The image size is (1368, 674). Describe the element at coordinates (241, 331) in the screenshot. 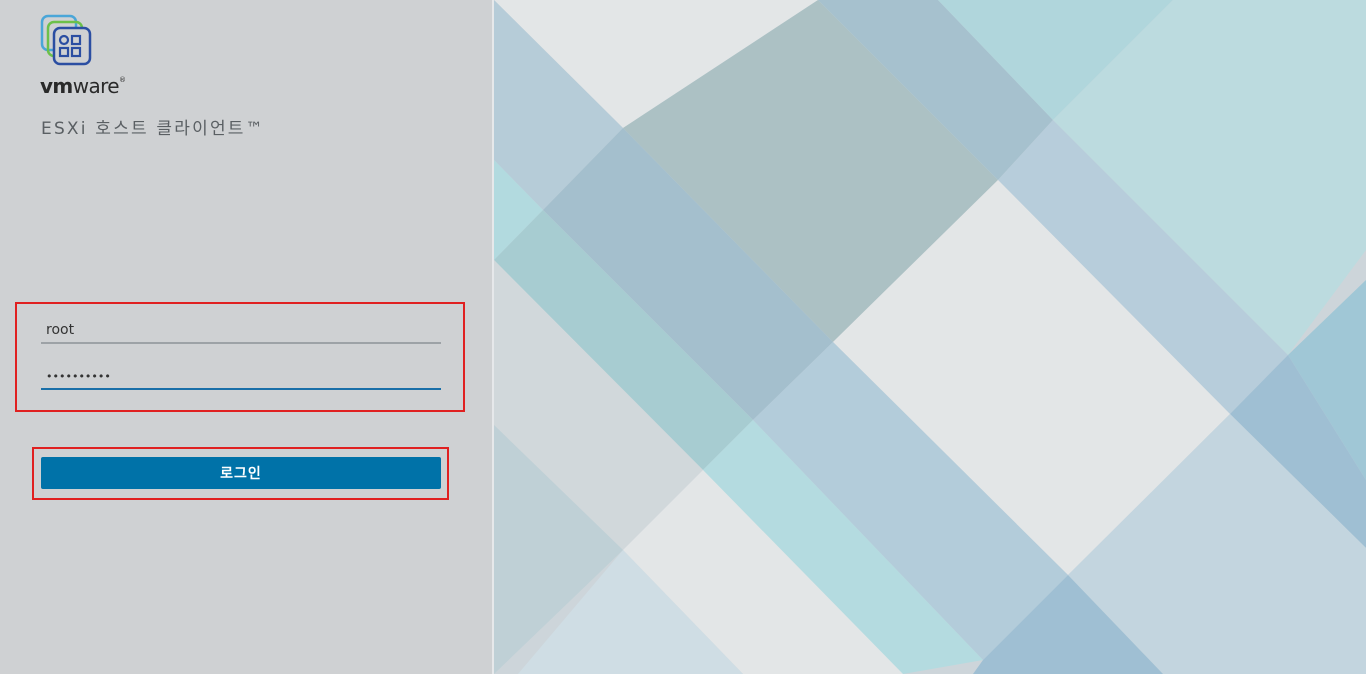

I see `username-input` at that location.